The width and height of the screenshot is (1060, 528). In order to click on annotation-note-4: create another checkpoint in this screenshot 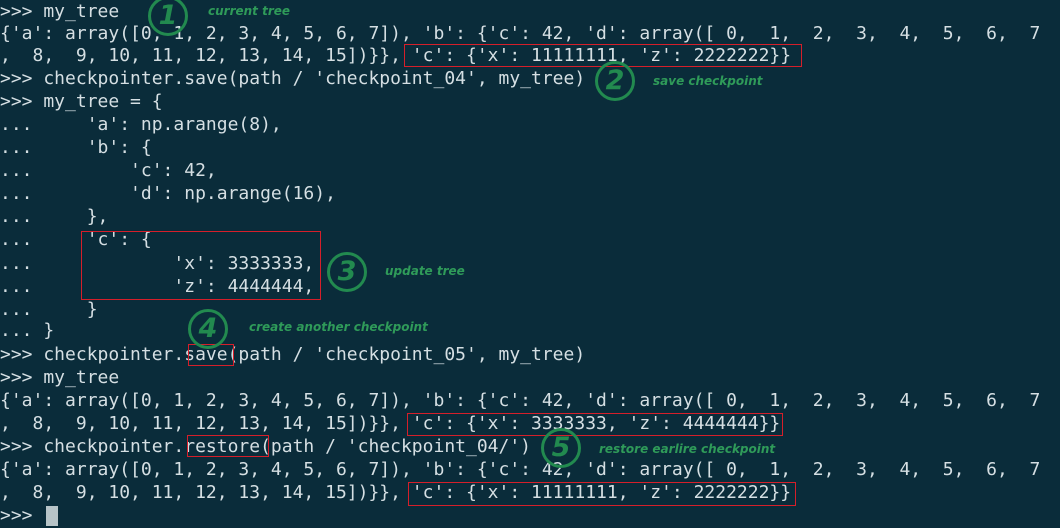, I will do `click(338, 327)`.